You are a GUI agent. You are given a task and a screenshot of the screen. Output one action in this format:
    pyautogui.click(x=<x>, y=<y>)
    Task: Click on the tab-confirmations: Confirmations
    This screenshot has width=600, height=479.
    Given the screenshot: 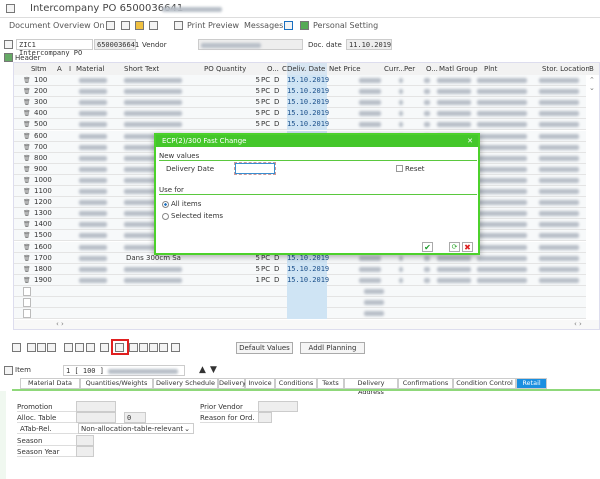 What is the action you would take?
    pyautogui.click(x=425, y=383)
    